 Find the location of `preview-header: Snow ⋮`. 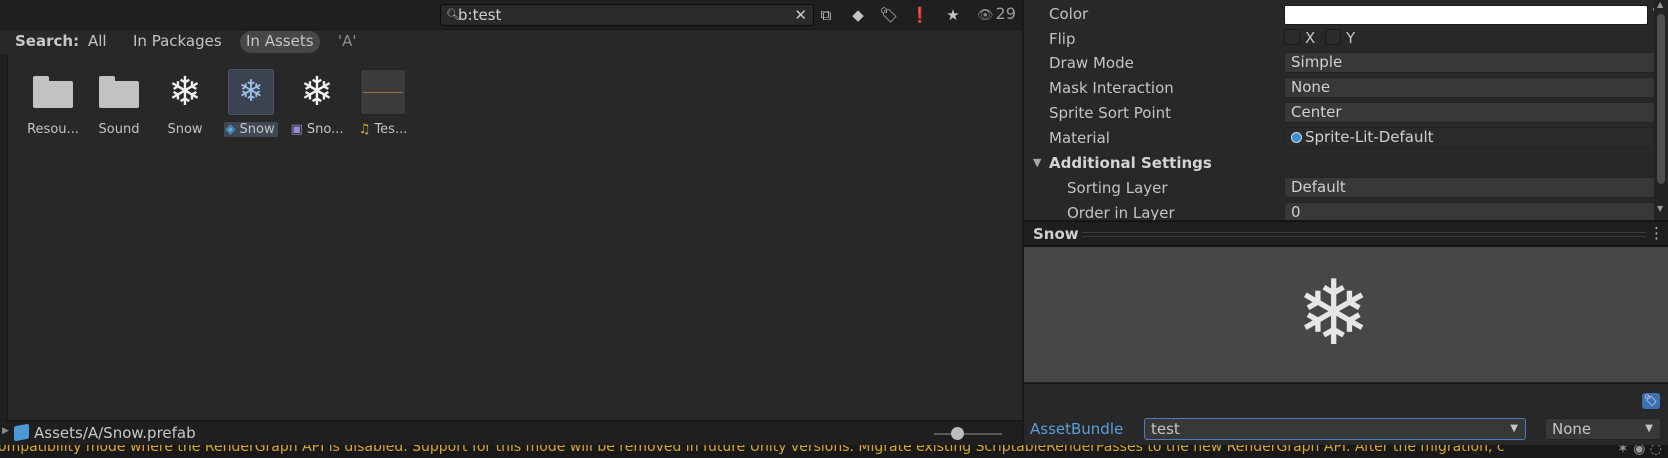

preview-header: Snow ⋮ is located at coordinates (1346, 233).